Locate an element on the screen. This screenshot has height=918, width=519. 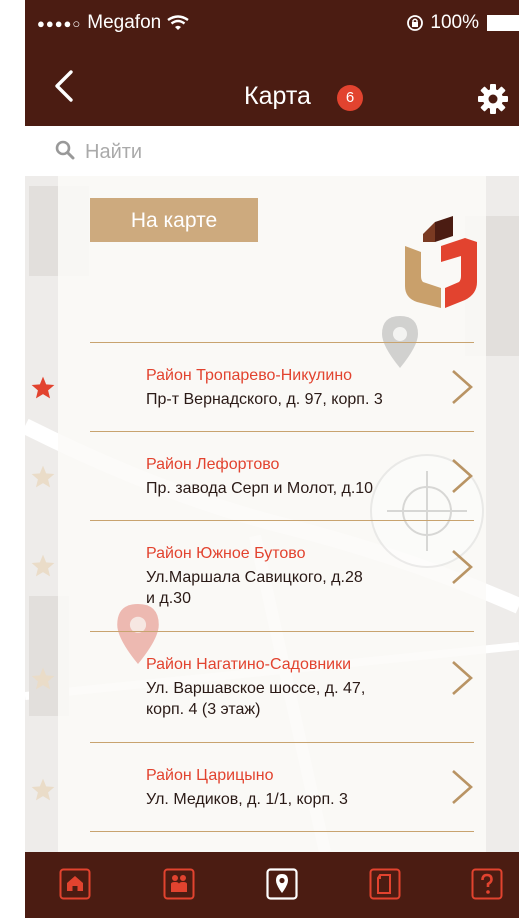
notification-badge: 6 is located at coordinates (350, 98).